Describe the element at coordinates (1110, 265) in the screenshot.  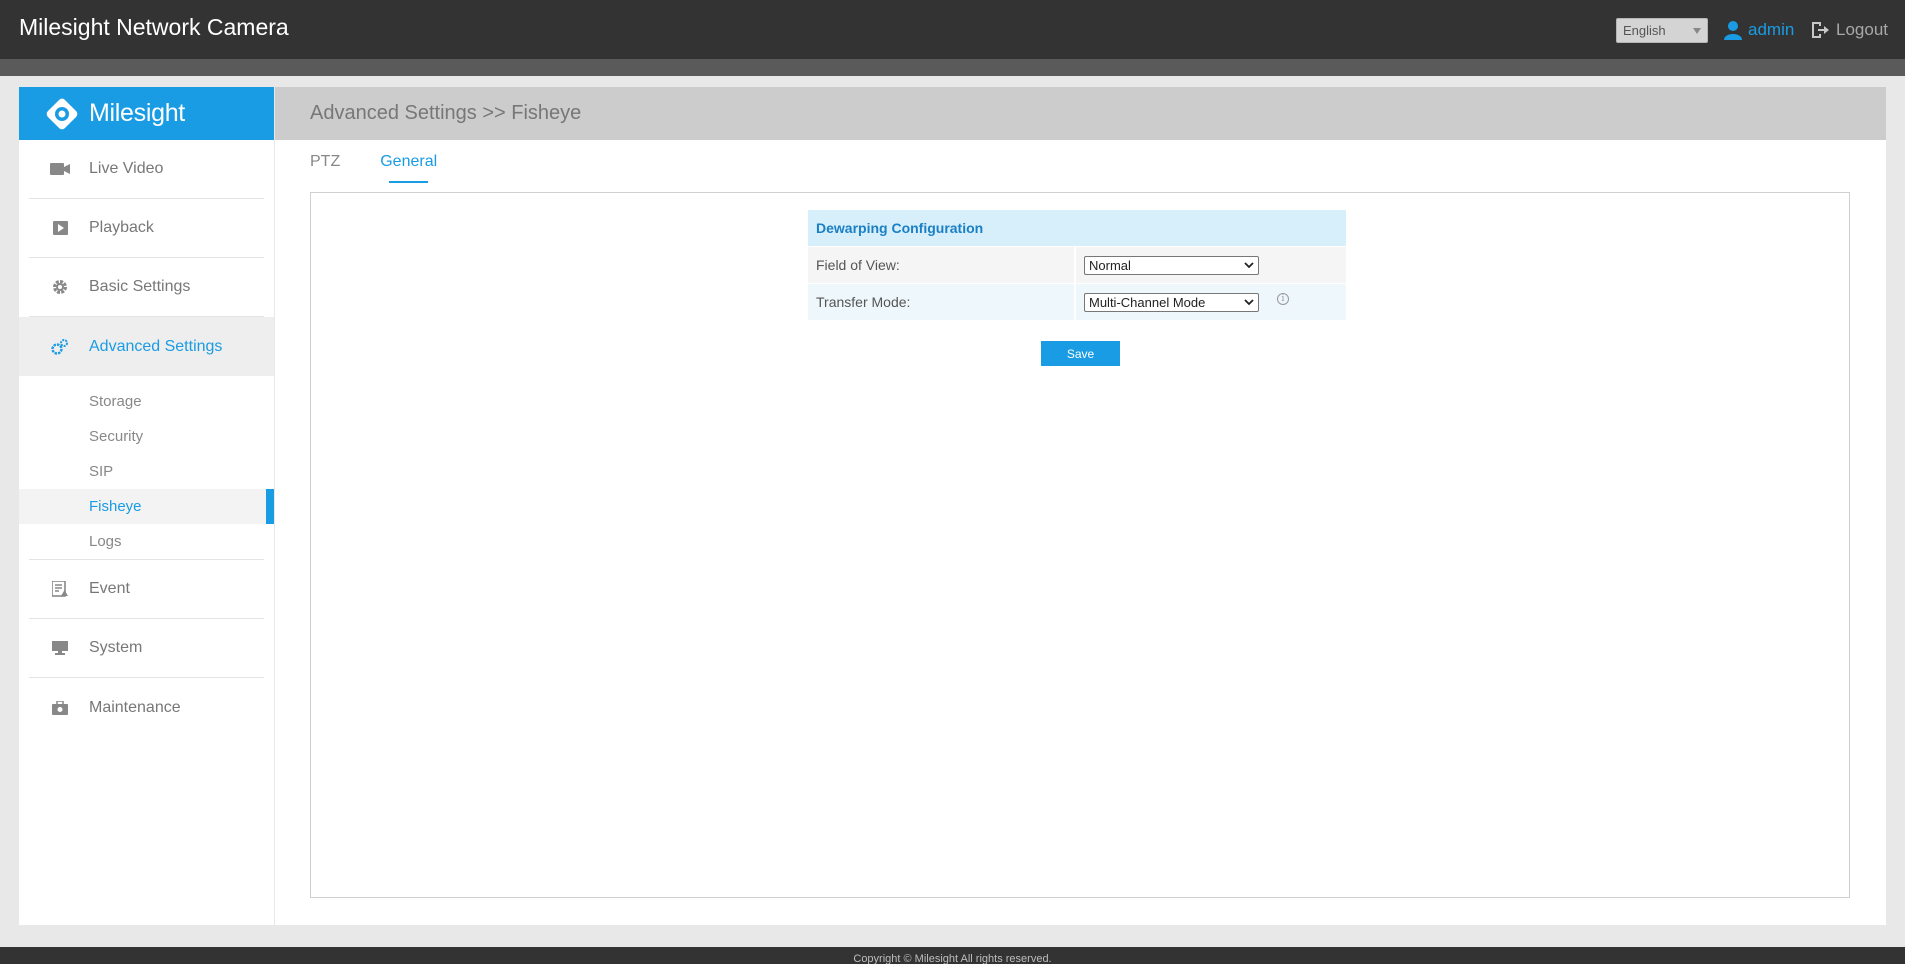
I see `select-value: Normal` at that location.